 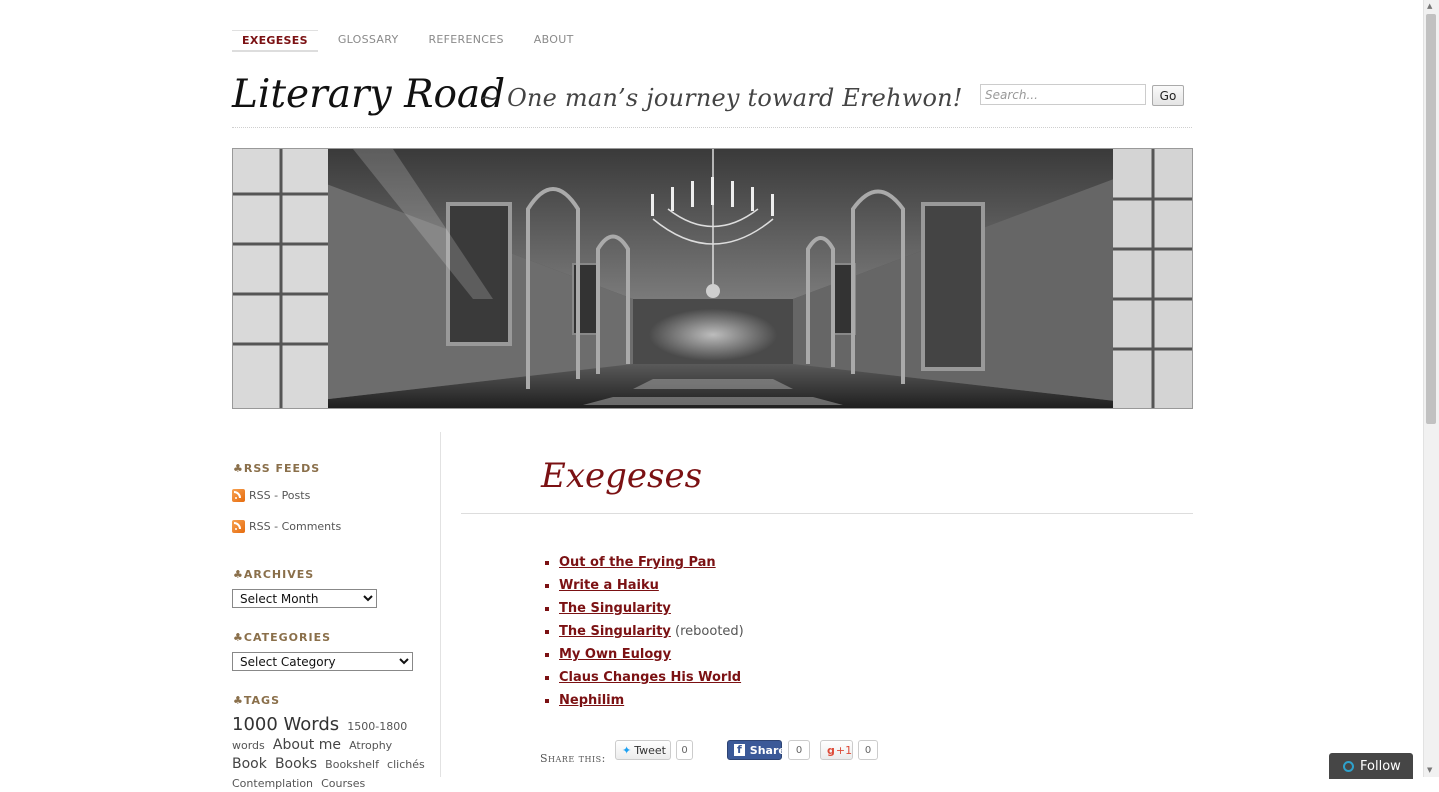 What do you see at coordinates (650, 750) in the screenshot?
I see `tweet-label: Tweet` at bounding box center [650, 750].